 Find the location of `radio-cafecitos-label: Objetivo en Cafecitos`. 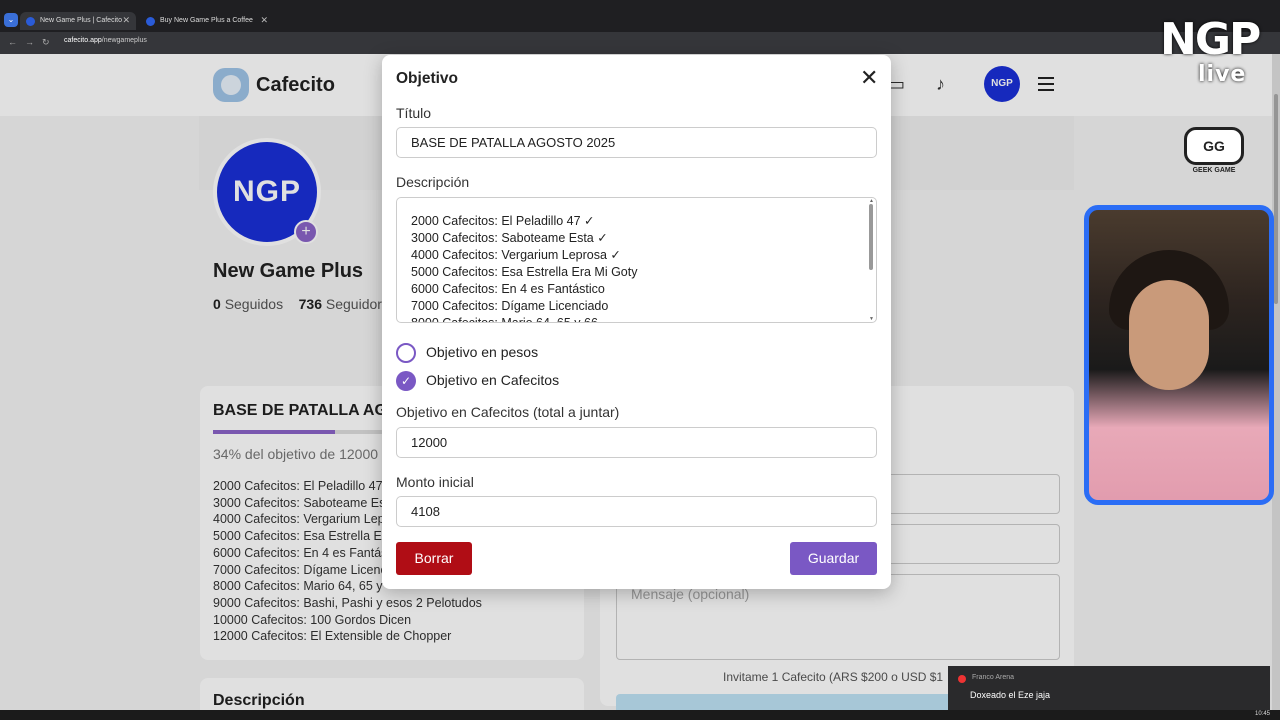

radio-cafecitos-label: Objetivo en Cafecitos is located at coordinates (492, 380).